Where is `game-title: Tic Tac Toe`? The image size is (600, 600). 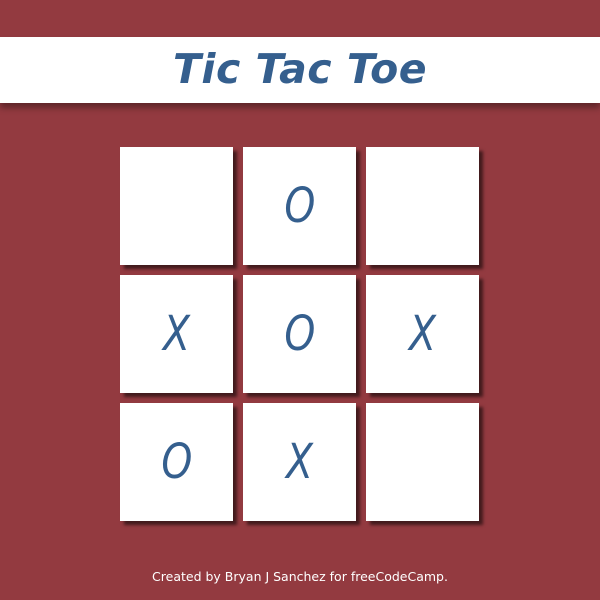 game-title: Tic Tac Toe is located at coordinates (300, 68).